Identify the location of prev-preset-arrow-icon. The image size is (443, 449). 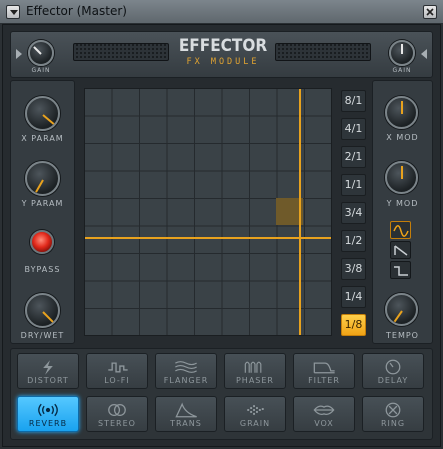
(19, 54).